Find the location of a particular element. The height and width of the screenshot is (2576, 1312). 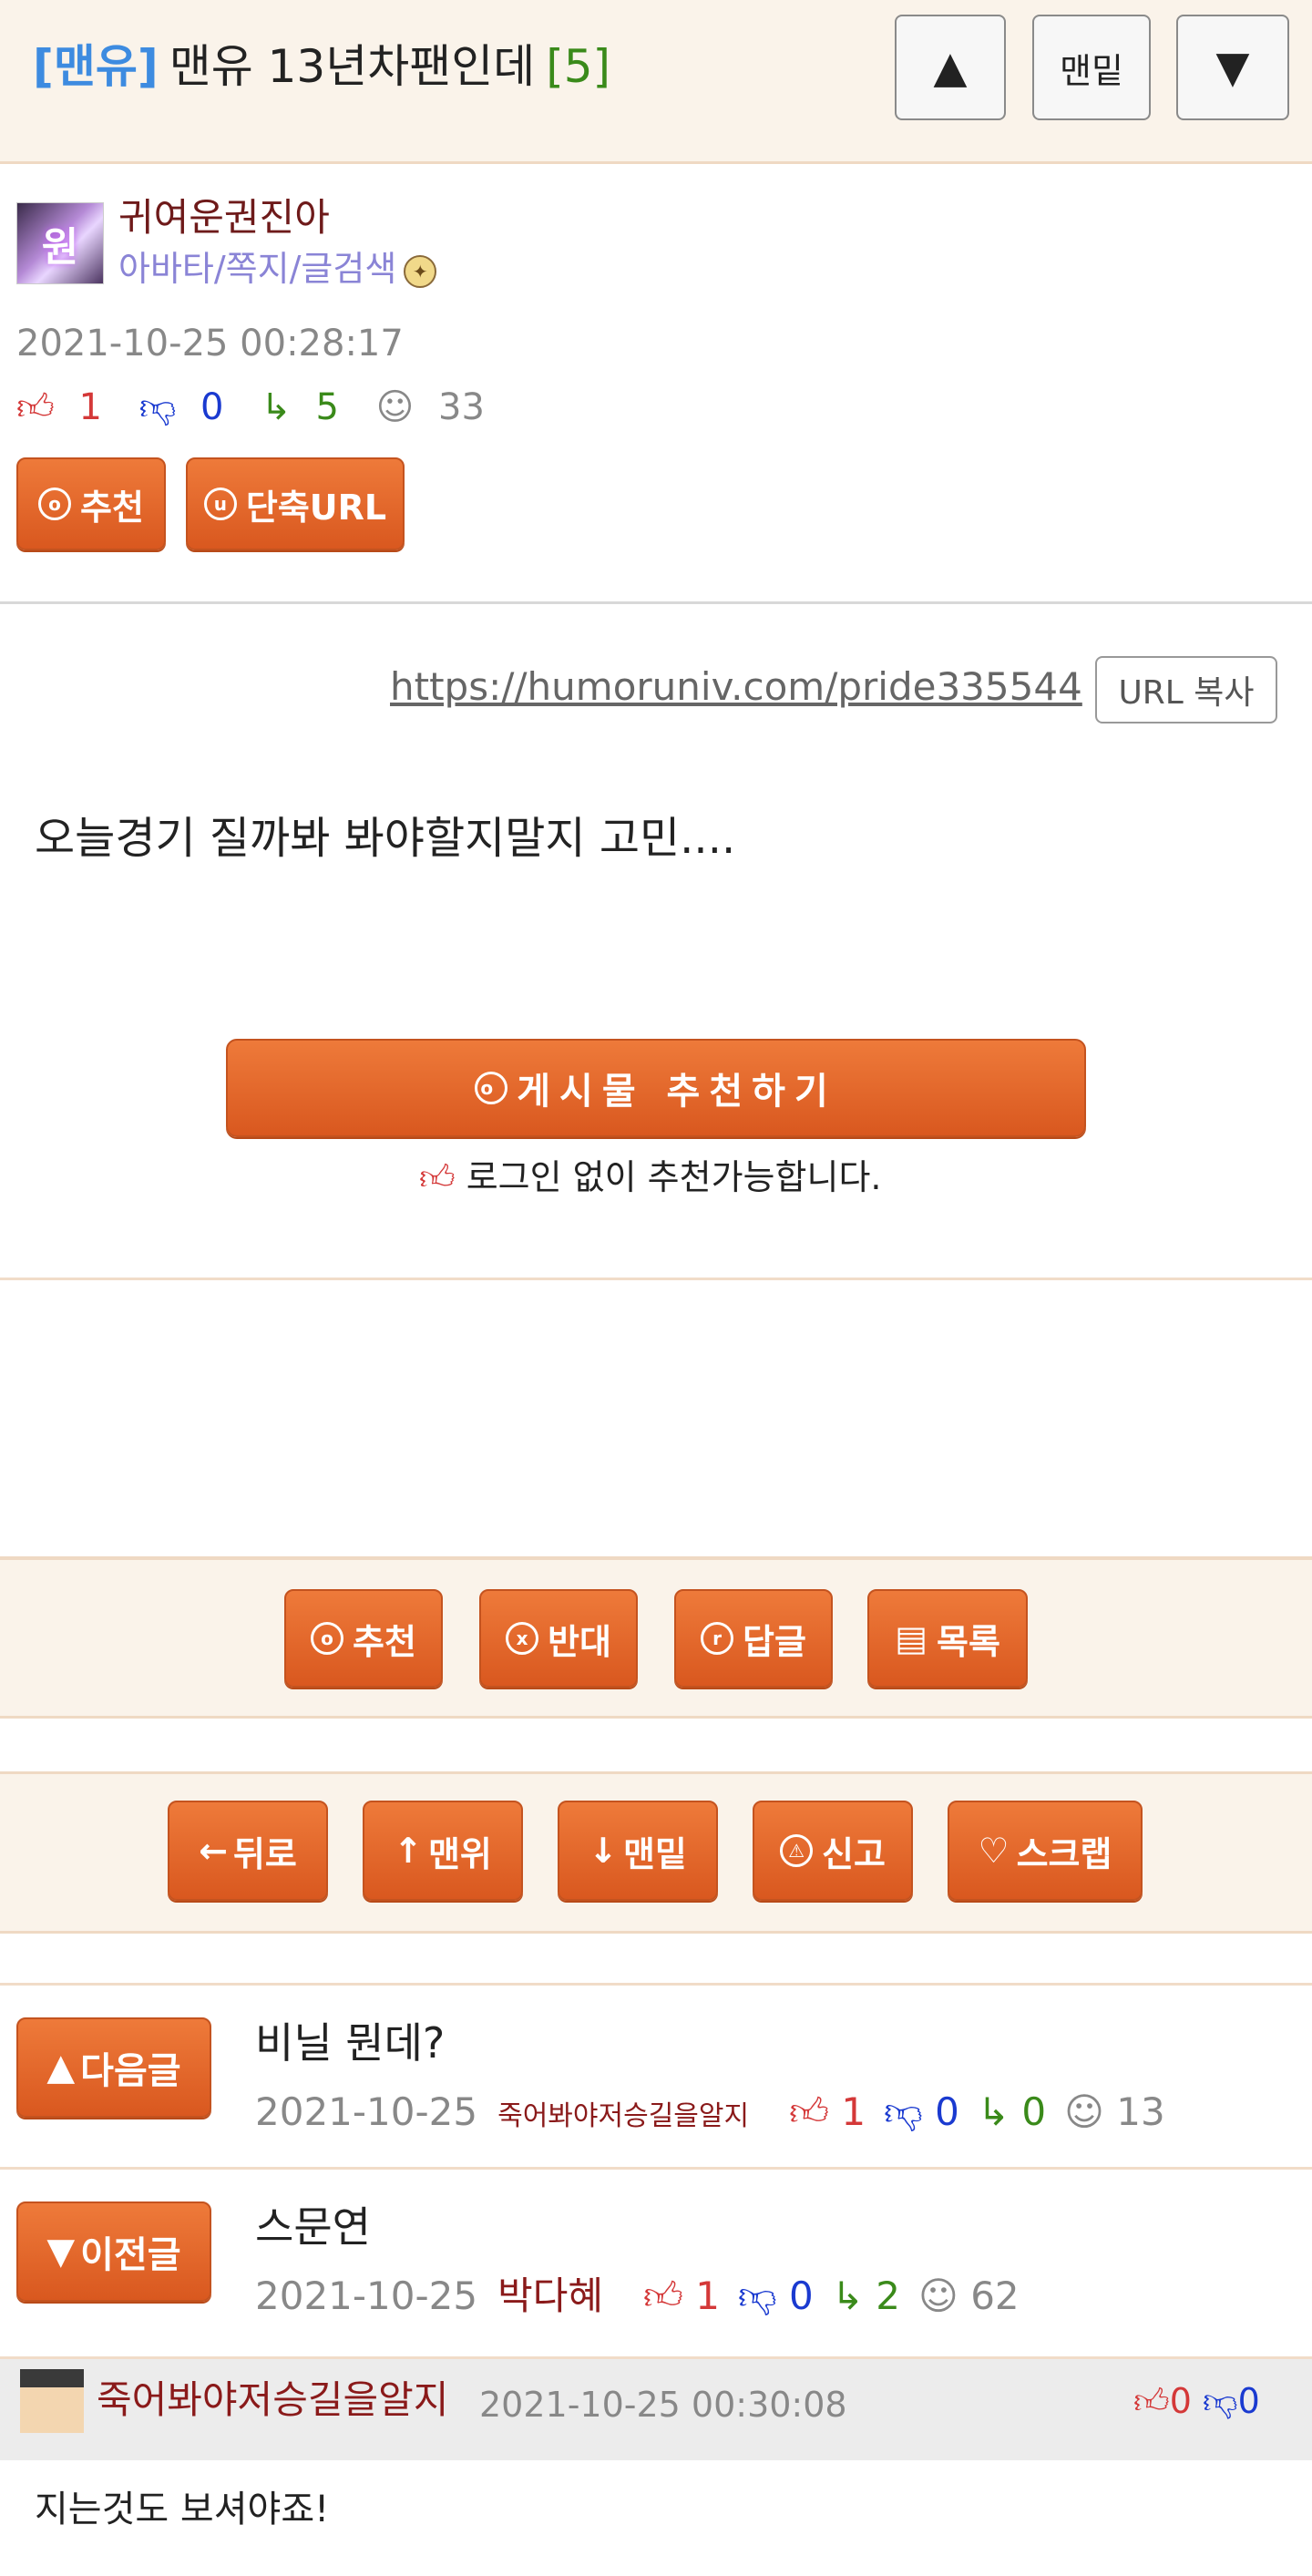

scrap-button: ♡ 스크랩 is located at coordinates (1045, 1851).